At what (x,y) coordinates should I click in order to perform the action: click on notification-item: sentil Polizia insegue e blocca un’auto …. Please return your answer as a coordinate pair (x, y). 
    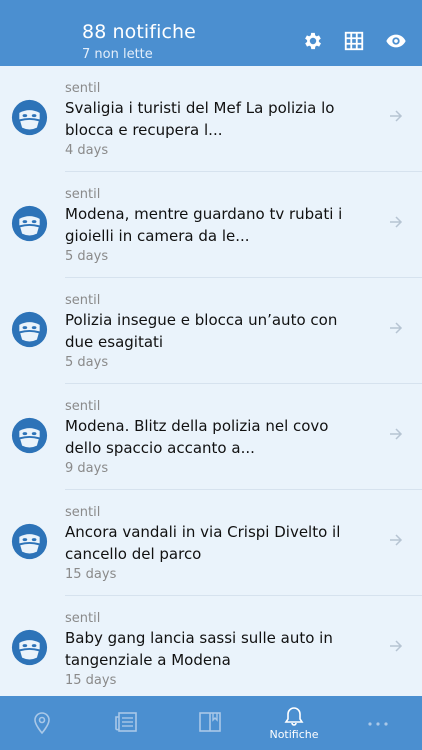
    Looking at the image, I should click on (211, 331).